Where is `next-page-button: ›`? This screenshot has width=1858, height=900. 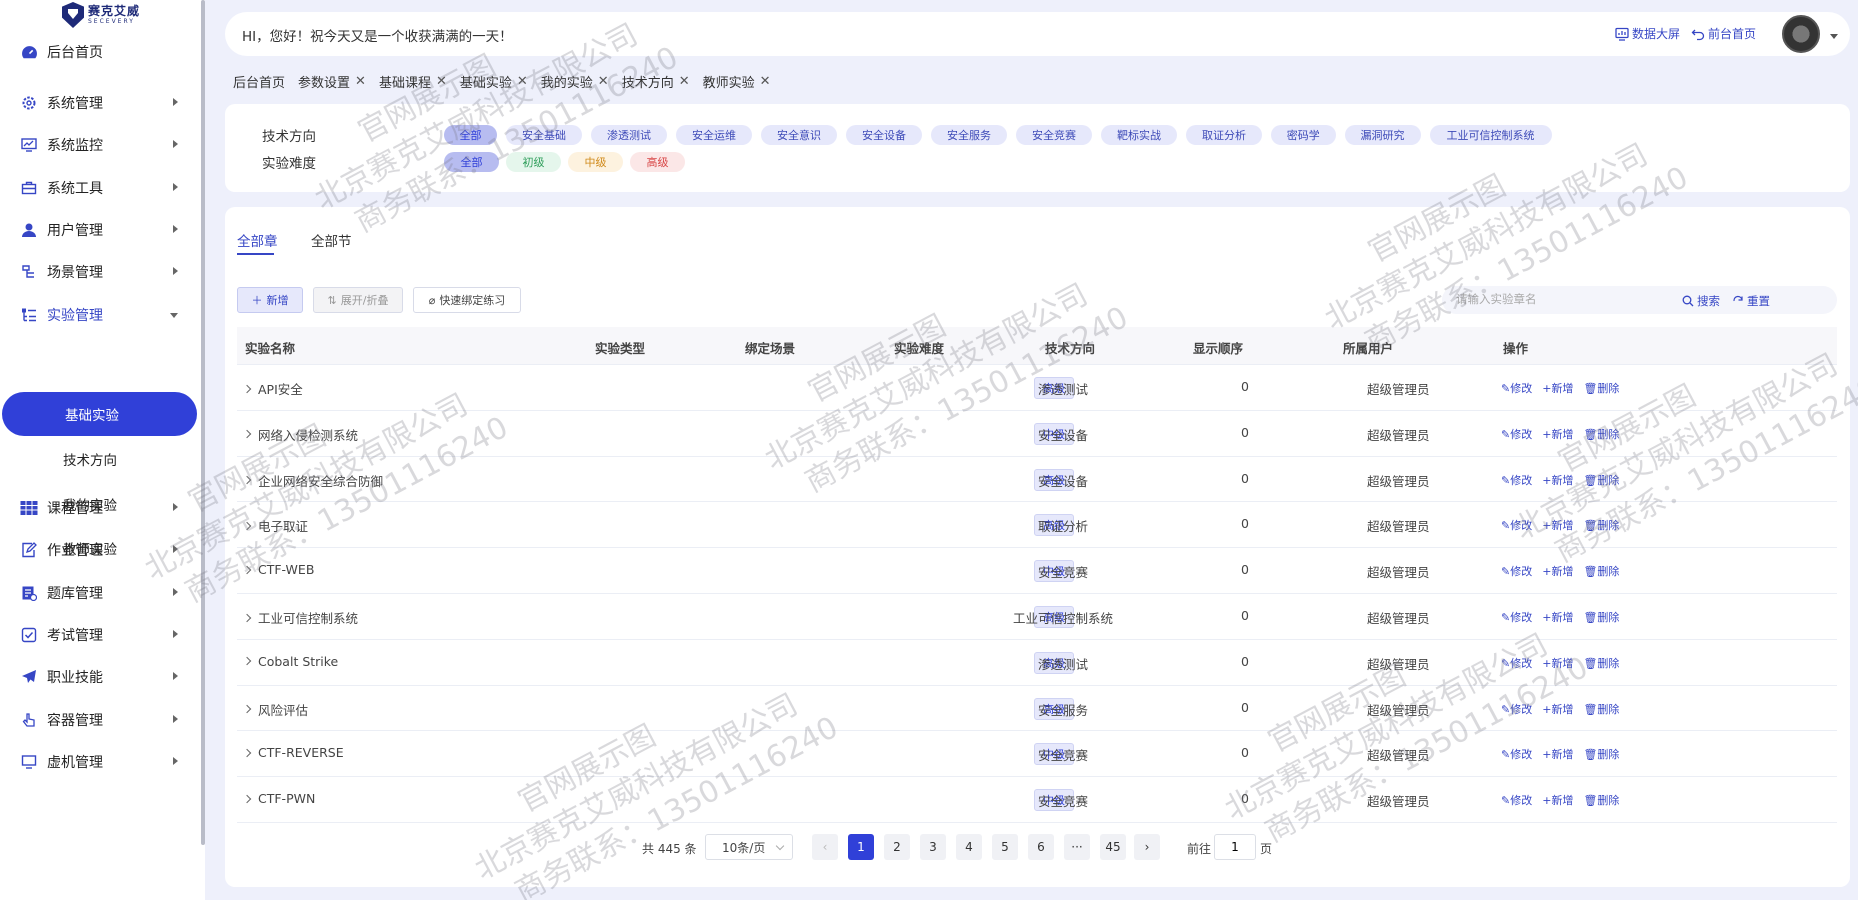 next-page-button: › is located at coordinates (1147, 847).